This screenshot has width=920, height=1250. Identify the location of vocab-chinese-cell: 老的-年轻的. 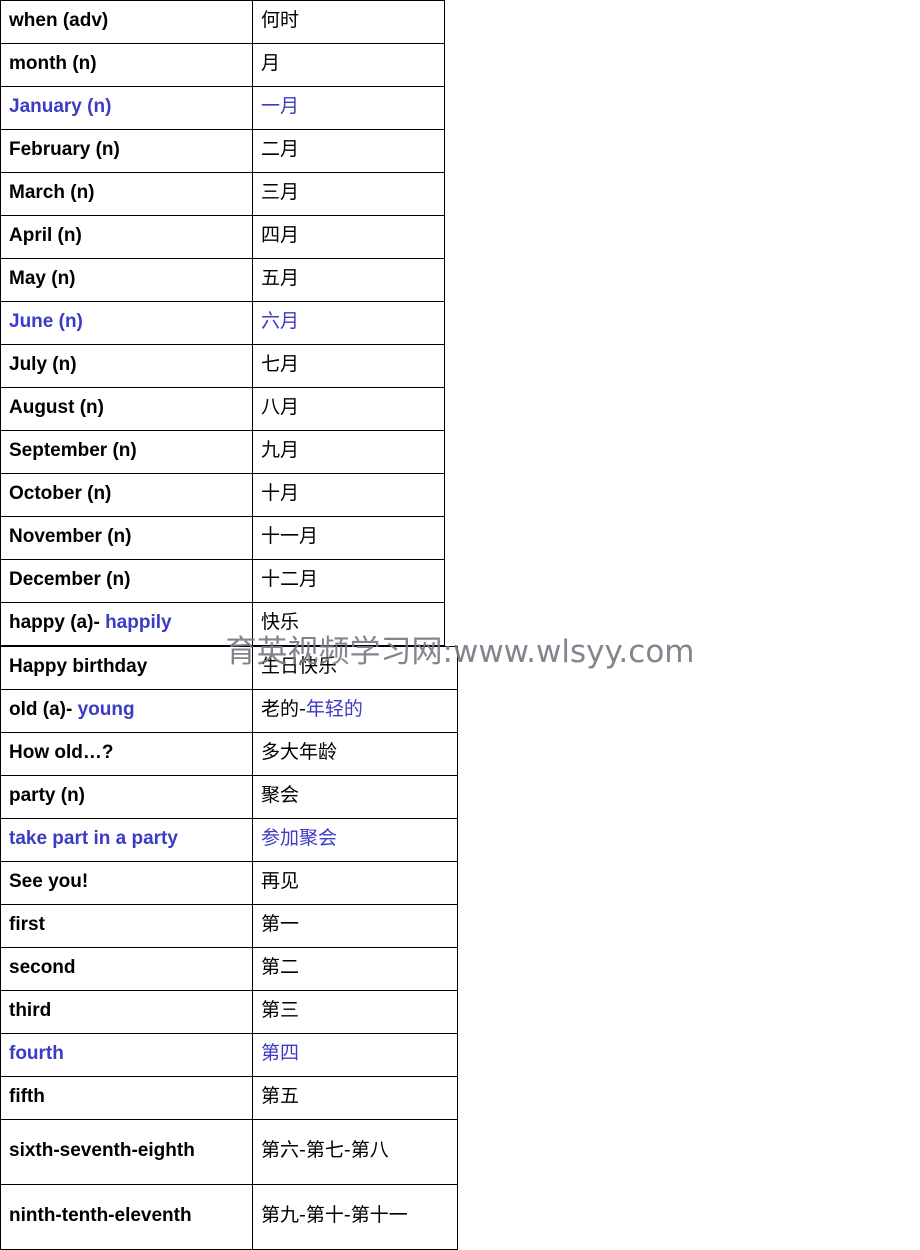
(355, 711).